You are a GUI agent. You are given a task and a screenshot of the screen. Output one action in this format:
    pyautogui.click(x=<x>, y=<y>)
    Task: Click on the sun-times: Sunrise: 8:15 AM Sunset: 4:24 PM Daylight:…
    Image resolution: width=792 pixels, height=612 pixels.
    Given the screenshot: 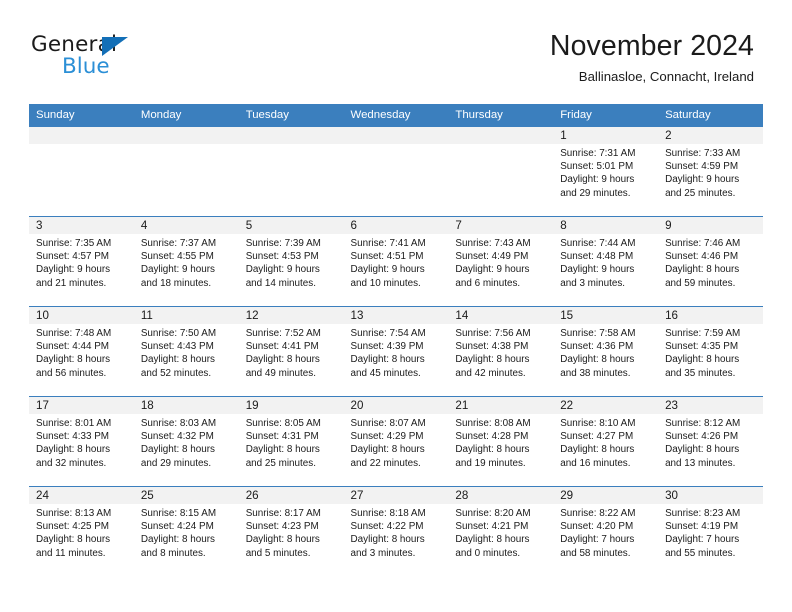 What is the action you would take?
    pyautogui.click(x=186, y=532)
    